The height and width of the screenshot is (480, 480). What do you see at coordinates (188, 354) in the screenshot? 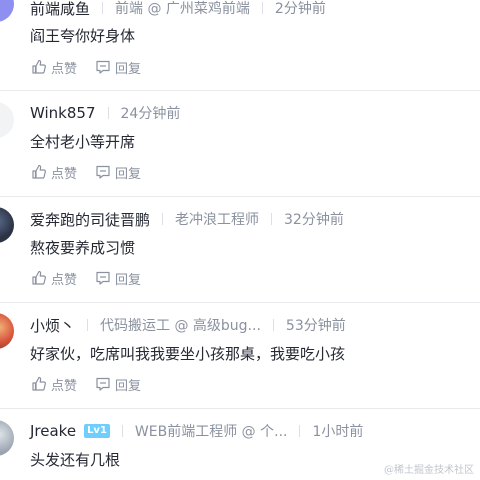
I see `comment-text: 好家伙，吃席叫我我要坐小孩那桌，我要吃小孩` at bounding box center [188, 354].